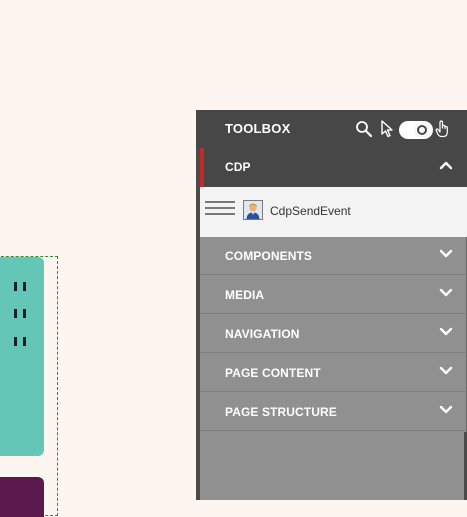 The width and height of the screenshot is (467, 517). What do you see at coordinates (269, 256) in the screenshot?
I see `category-label: COMPONENTS` at bounding box center [269, 256].